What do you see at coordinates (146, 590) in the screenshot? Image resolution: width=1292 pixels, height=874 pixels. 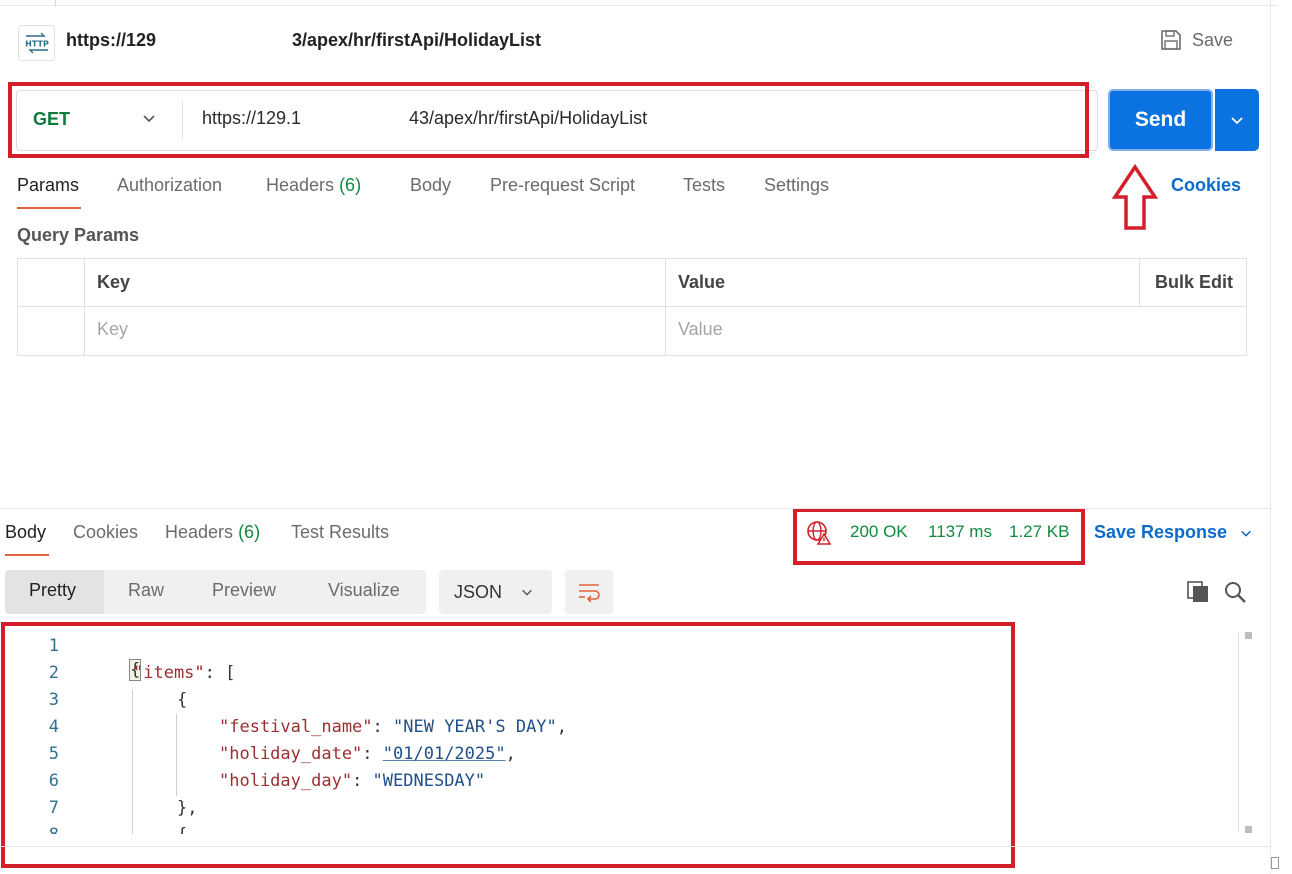 I see `view-raw: Raw` at bounding box center [146, 590].